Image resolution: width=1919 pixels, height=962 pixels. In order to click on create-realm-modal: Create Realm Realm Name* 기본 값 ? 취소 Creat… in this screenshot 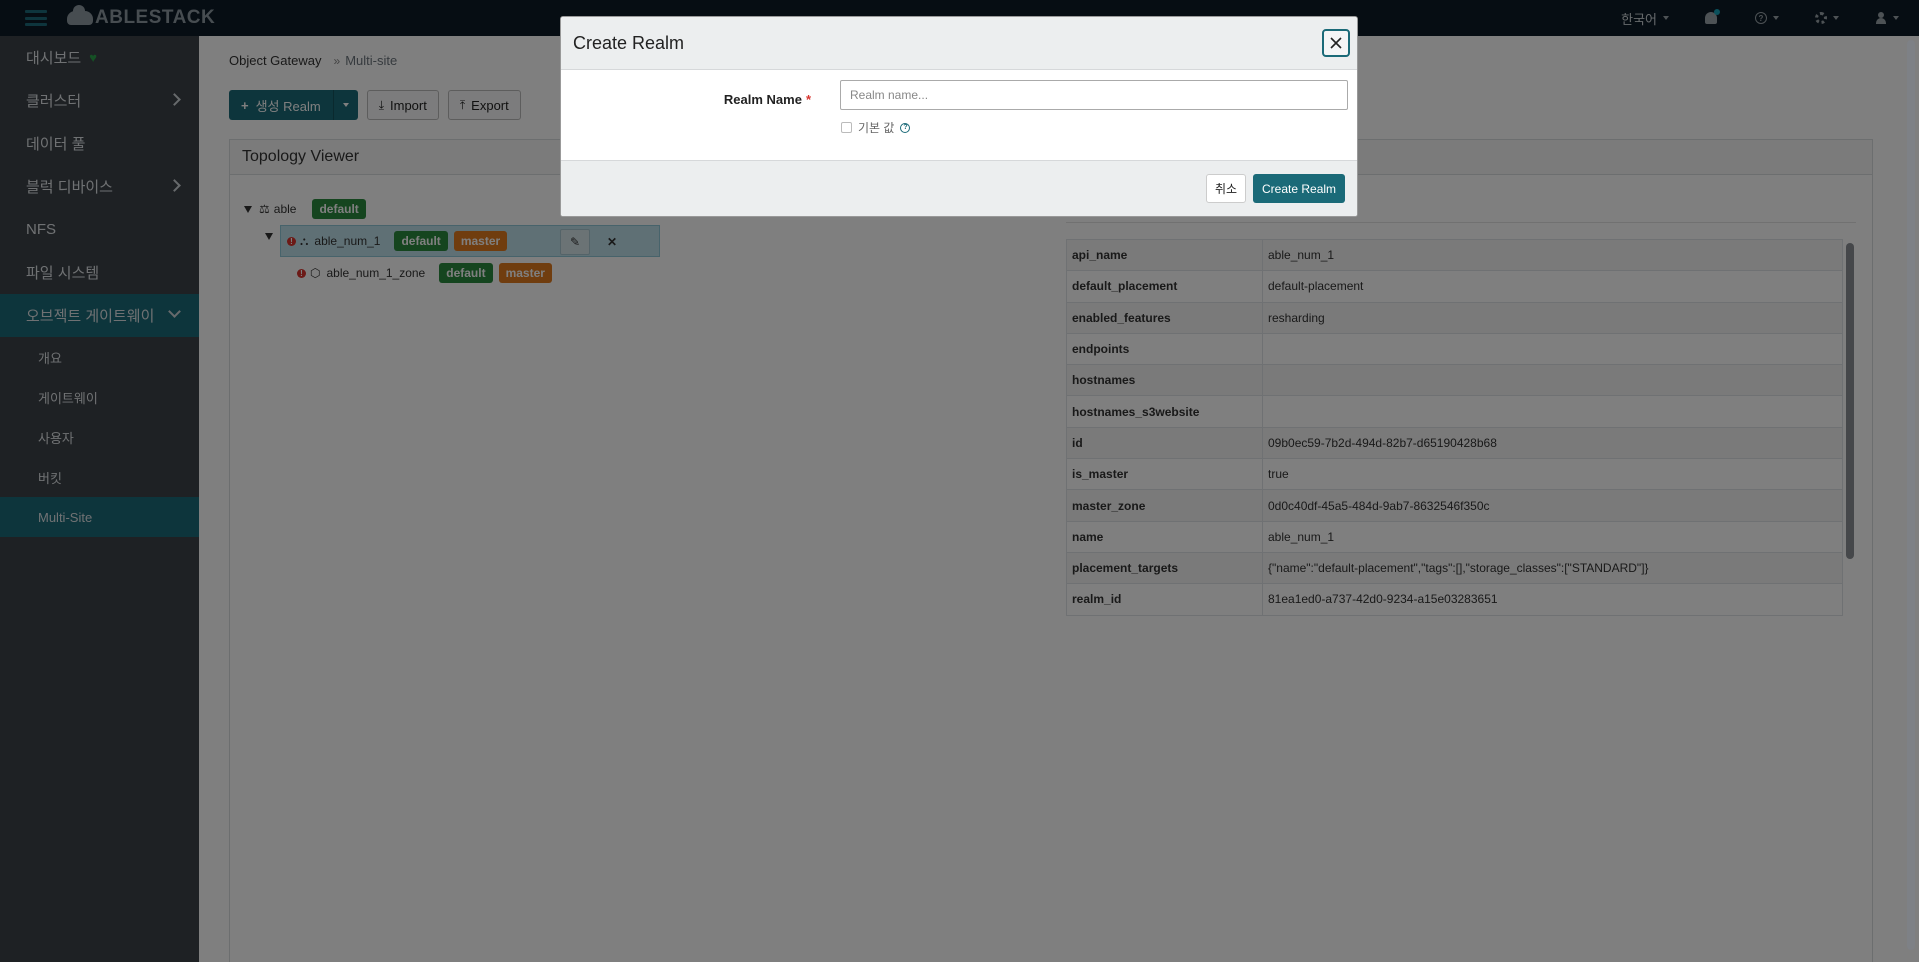, I will do `click(959, 116)`.